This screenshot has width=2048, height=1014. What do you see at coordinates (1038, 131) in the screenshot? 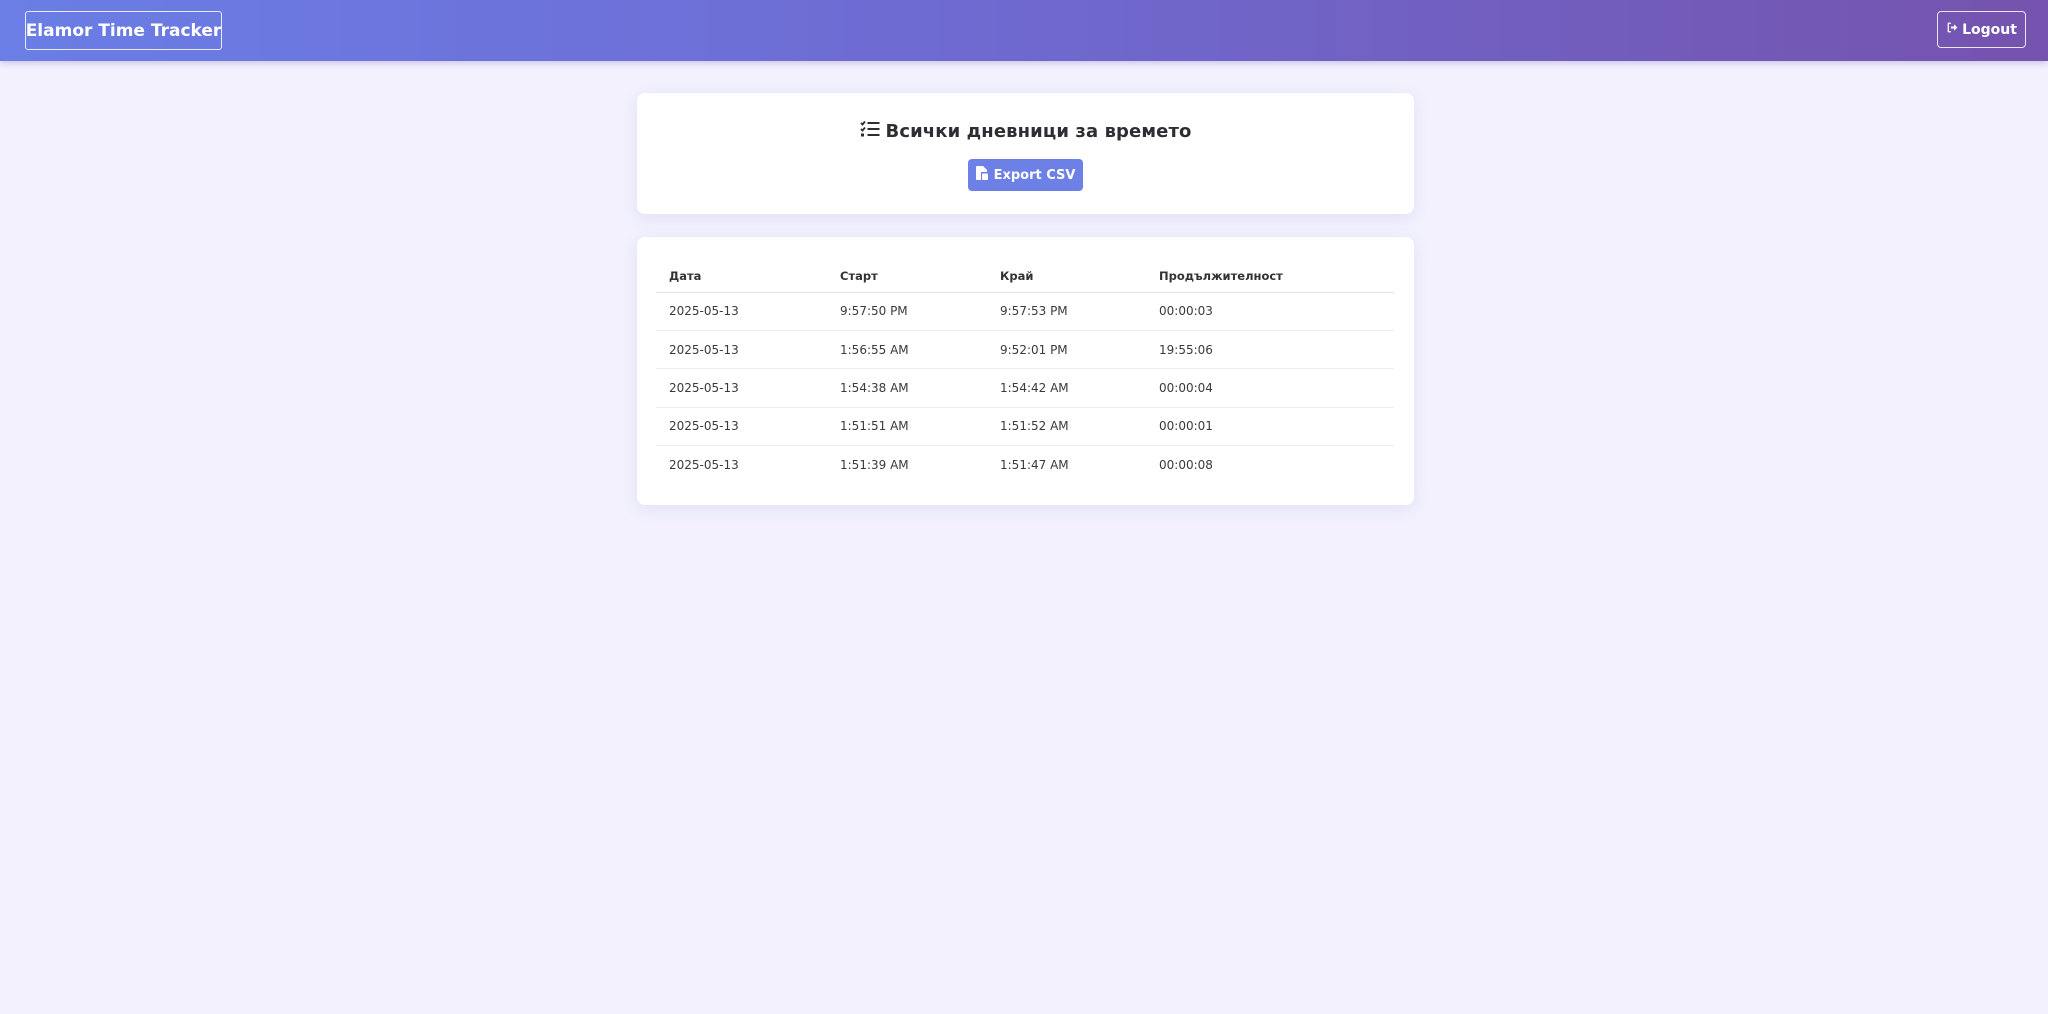
I see `page-title-text: Всички дневници за времето` at bounding box center [1038, 131].